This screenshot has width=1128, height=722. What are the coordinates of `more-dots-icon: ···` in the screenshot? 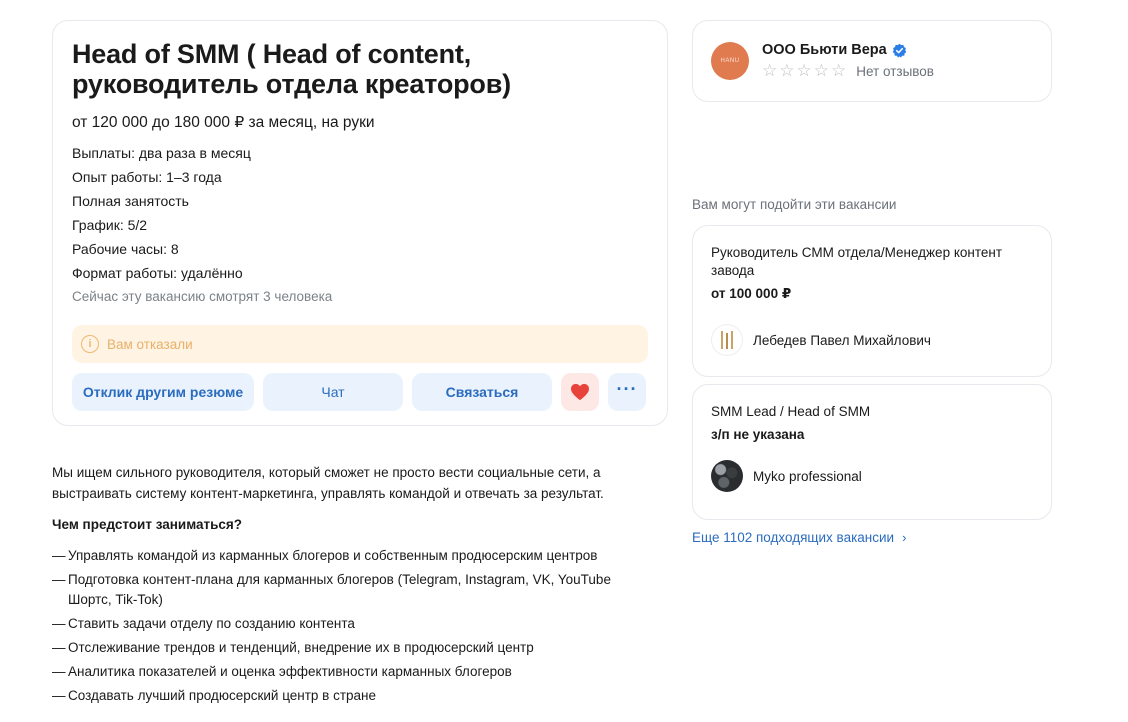 It's located at (627, 389).